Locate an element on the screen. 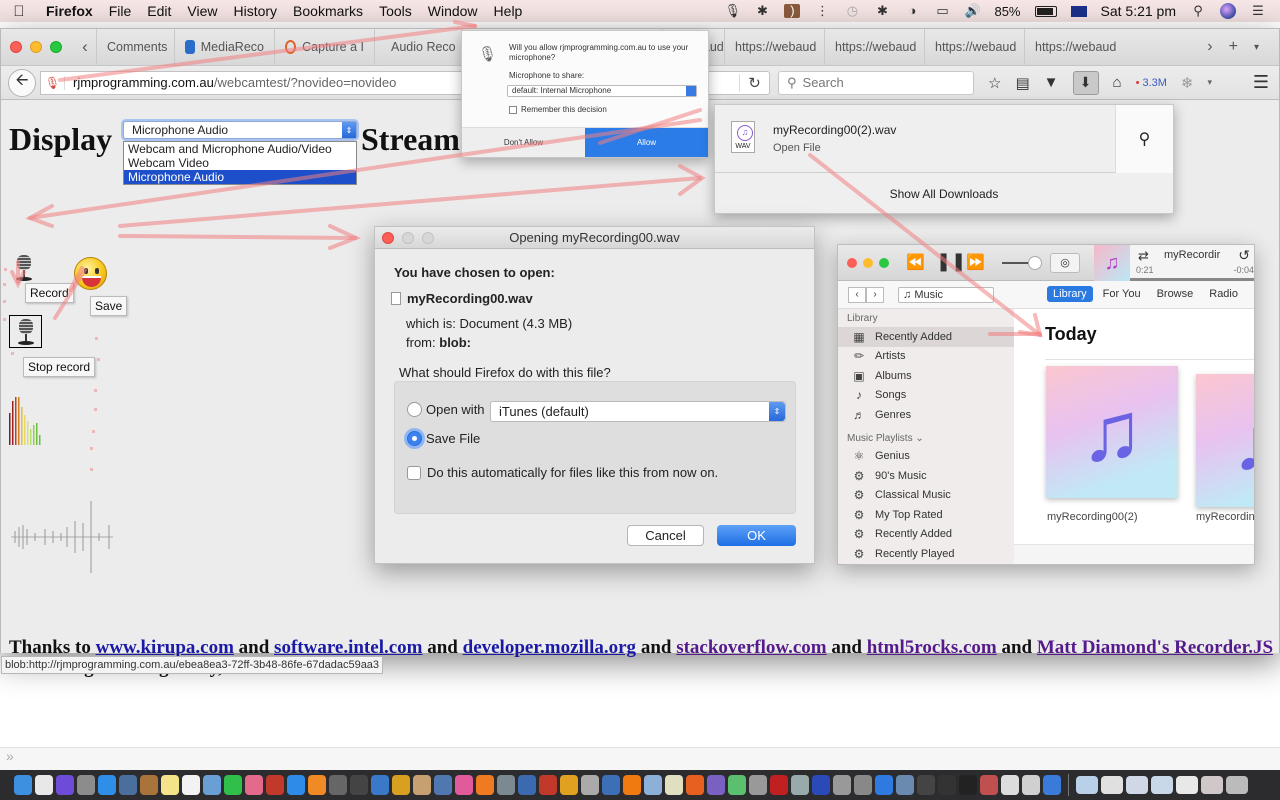  input-source-flag-icon is located at coordinates (1078, 11).